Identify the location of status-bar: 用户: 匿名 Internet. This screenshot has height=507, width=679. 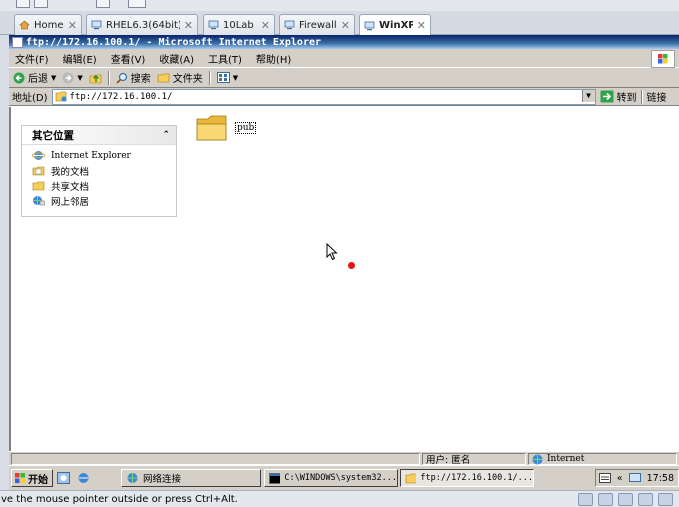
(344, 458).